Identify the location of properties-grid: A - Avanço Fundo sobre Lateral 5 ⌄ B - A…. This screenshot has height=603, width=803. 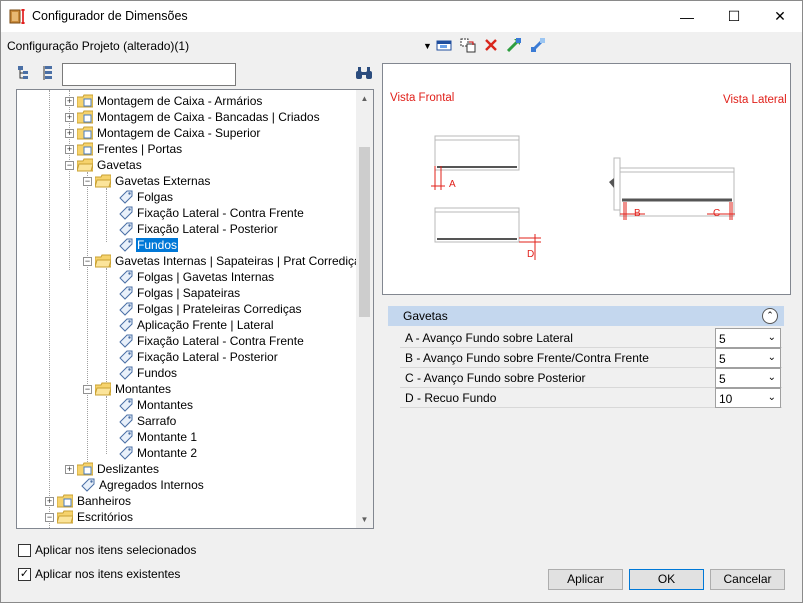
(591, 368).